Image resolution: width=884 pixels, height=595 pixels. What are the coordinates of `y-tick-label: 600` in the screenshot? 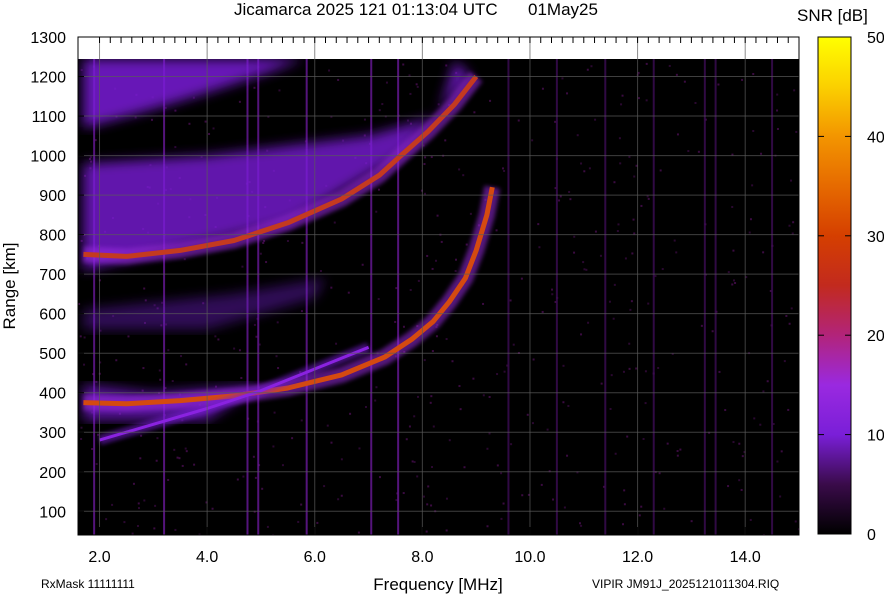 It's located at (52, 315).